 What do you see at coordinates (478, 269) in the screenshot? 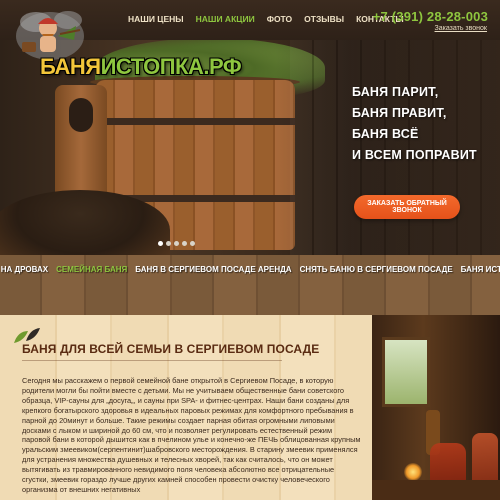
I see `category-bath-istopka: БАНЯ ИСТОПКА` at bounding box center [478, 269].